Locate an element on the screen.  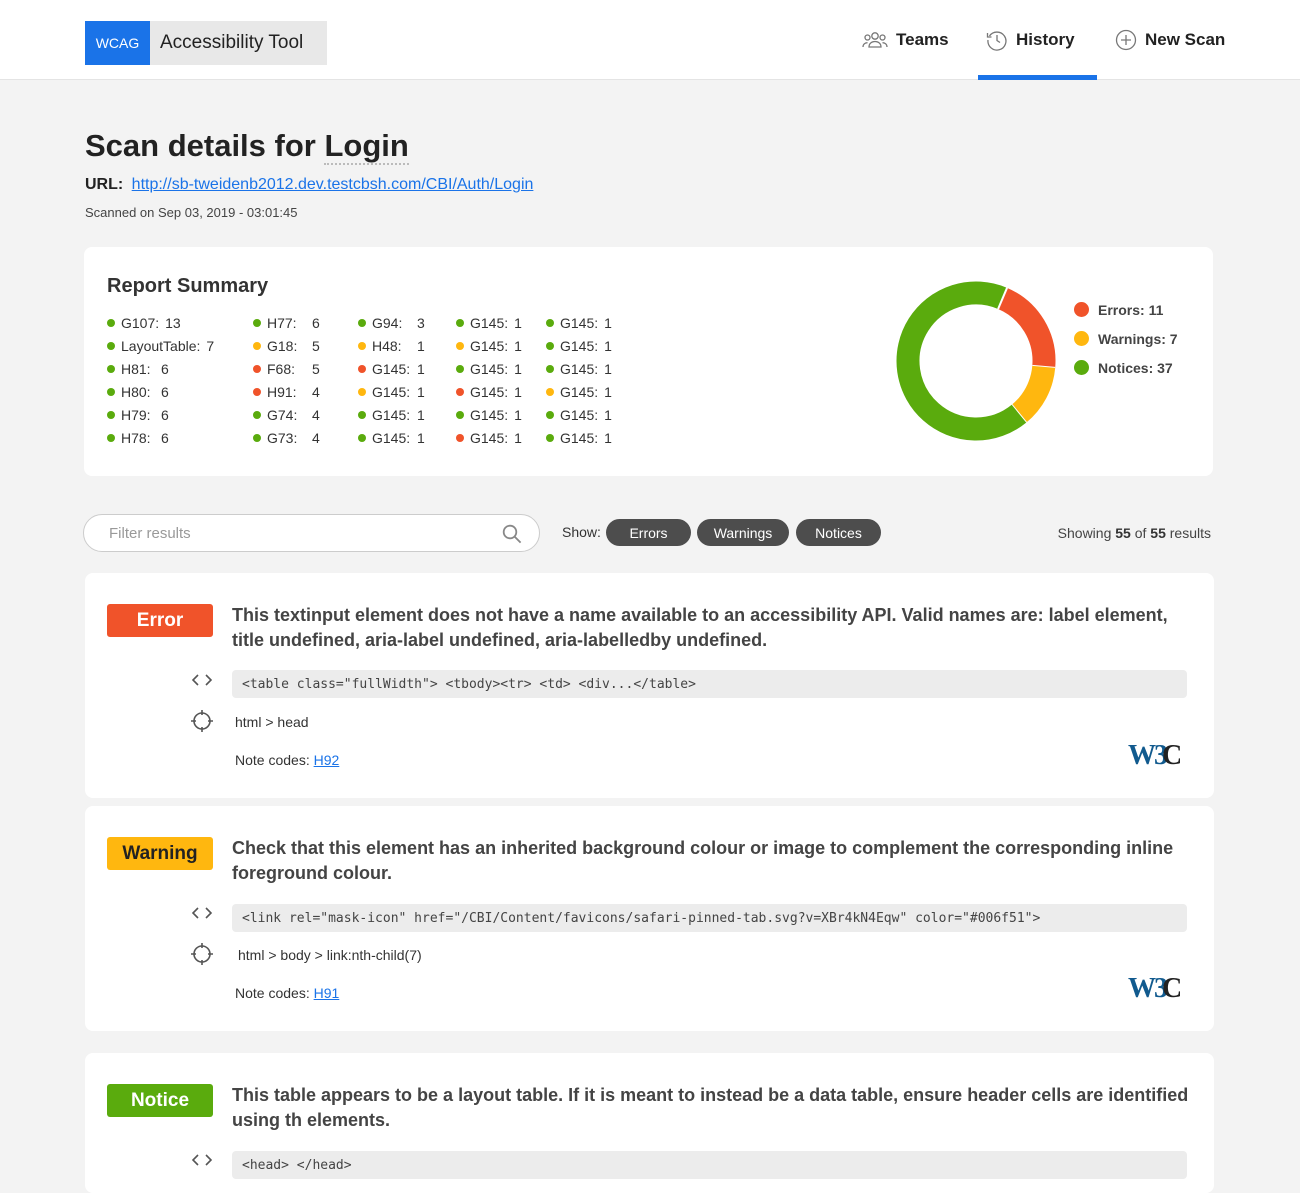
summary-donut-chart is located at coordinates (976, 361).